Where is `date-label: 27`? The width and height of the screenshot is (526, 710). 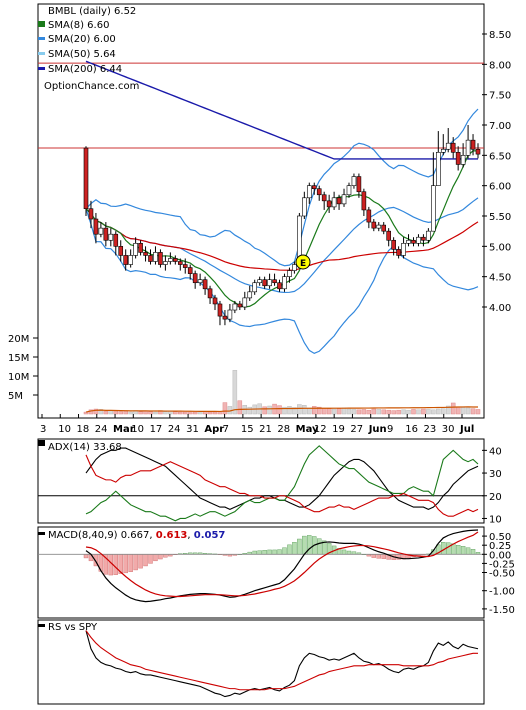 date-label: 27 is located at coordinates (356, 429).